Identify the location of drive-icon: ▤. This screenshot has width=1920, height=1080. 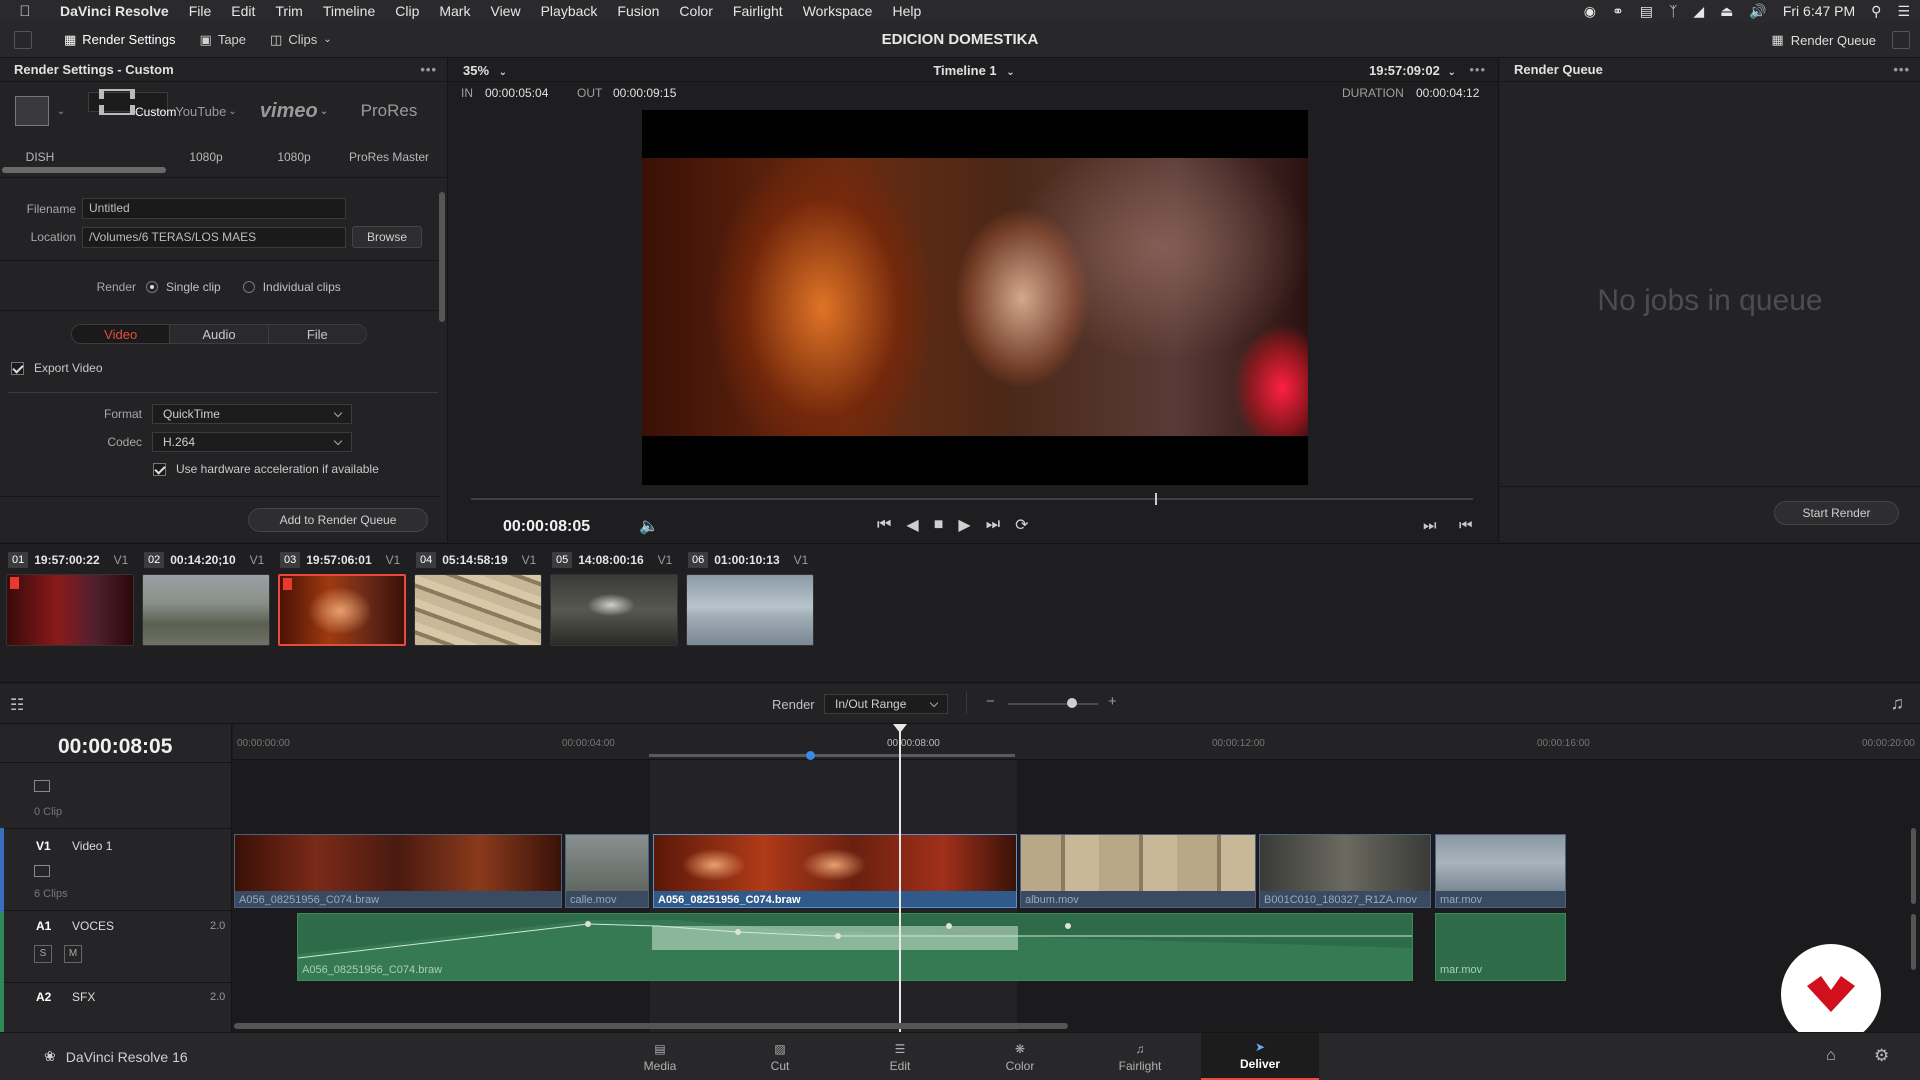
(1646, 11).